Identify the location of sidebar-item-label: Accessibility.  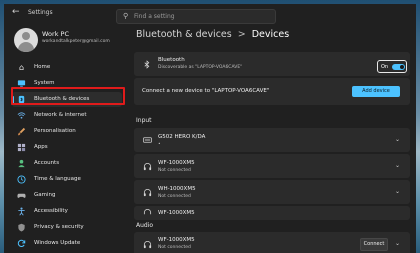
(51, 211).